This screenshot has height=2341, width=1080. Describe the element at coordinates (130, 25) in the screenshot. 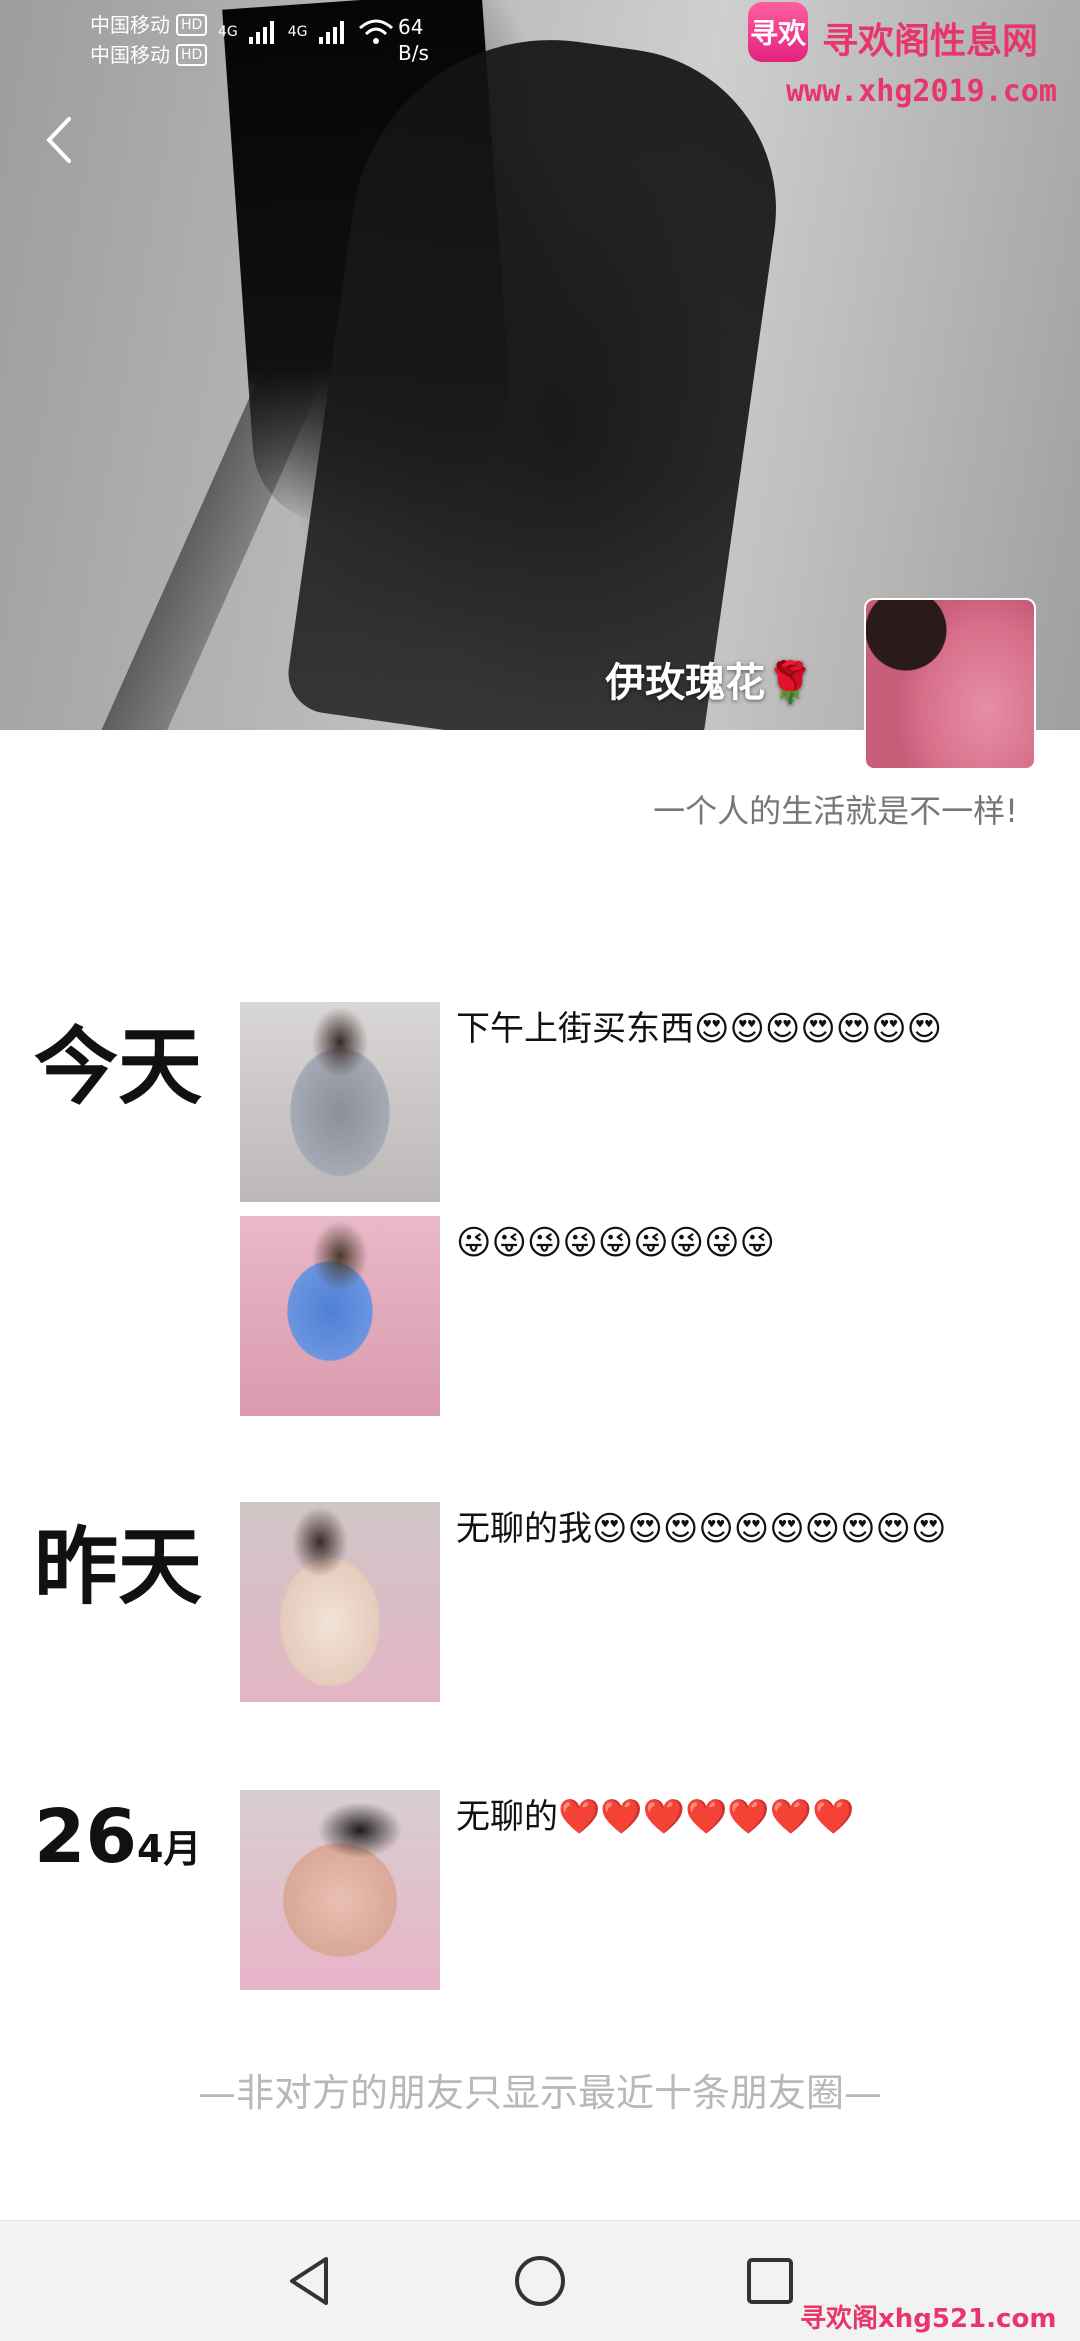

I see `carrier-1: 中国移动` at that location.